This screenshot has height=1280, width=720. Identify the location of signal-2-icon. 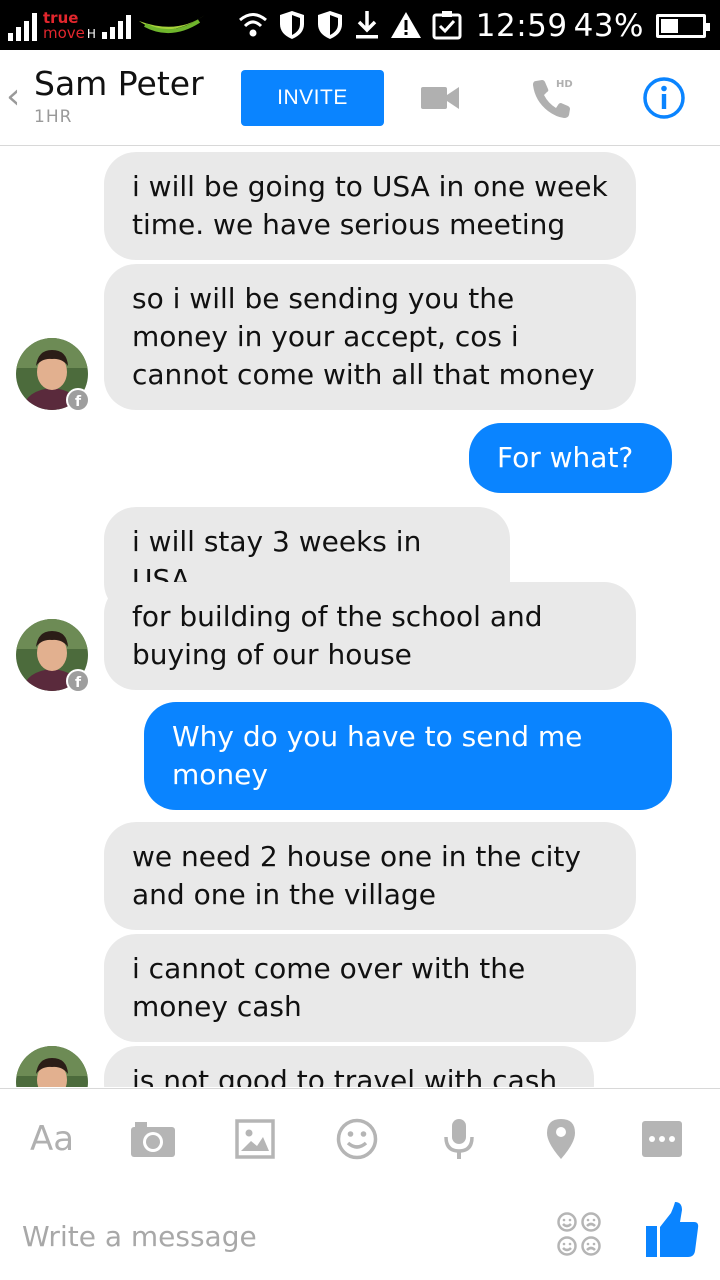
(116, 26).